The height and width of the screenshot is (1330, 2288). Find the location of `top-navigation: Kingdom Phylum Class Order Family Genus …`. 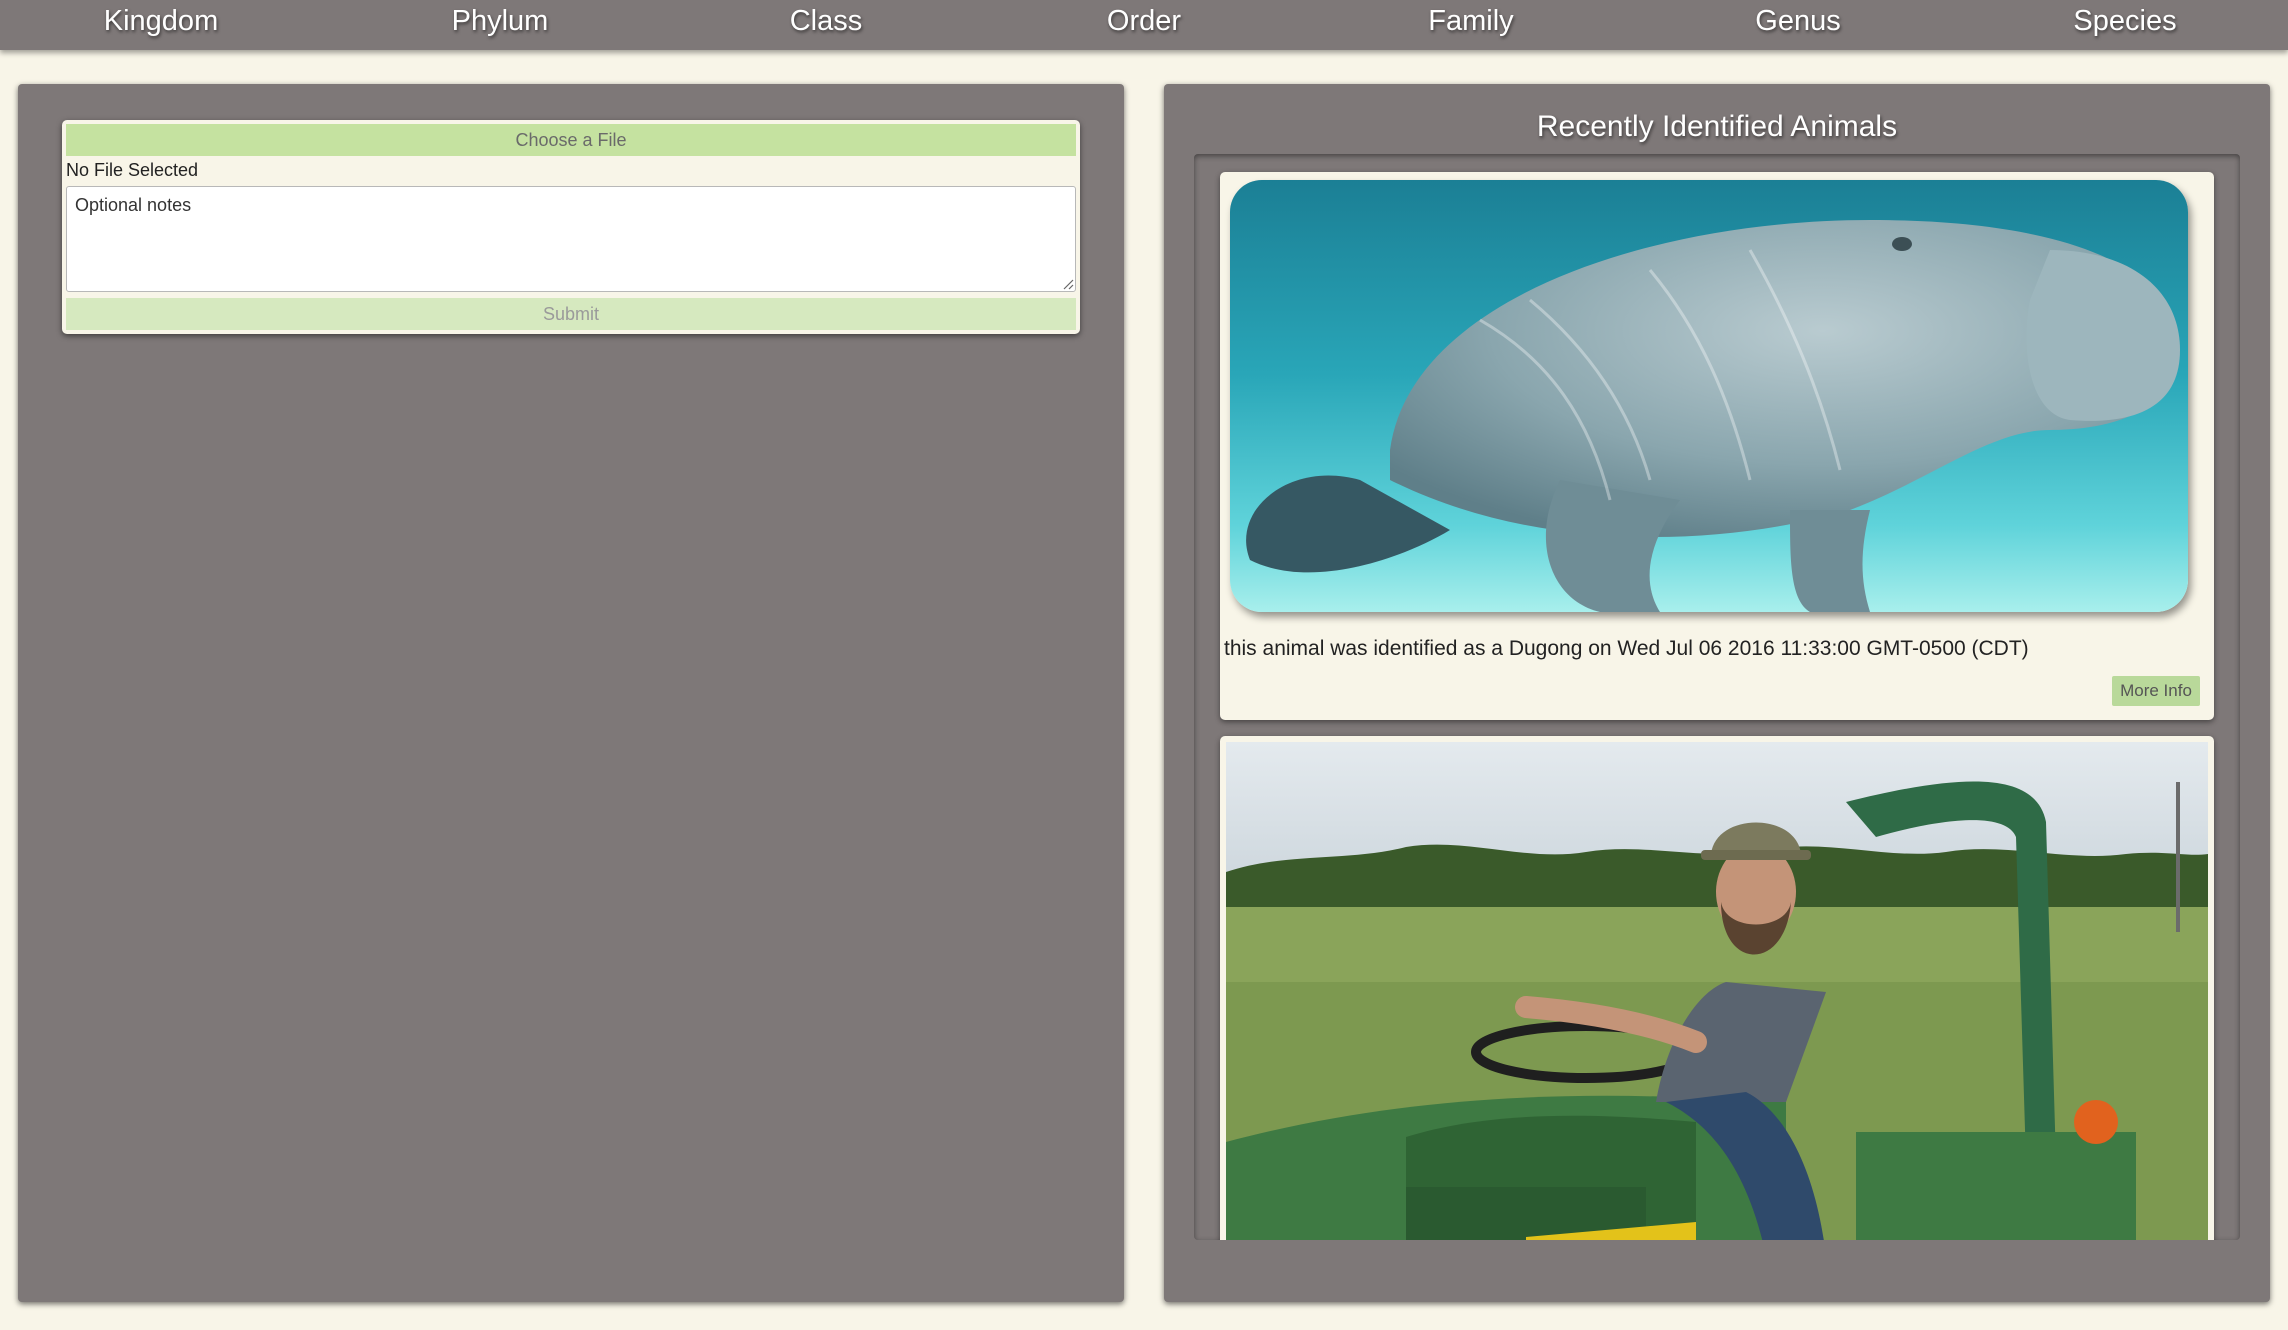

top-navigation: Kingdom Phylum Class Order Family Genus … is located at coordinates (1144, 25).